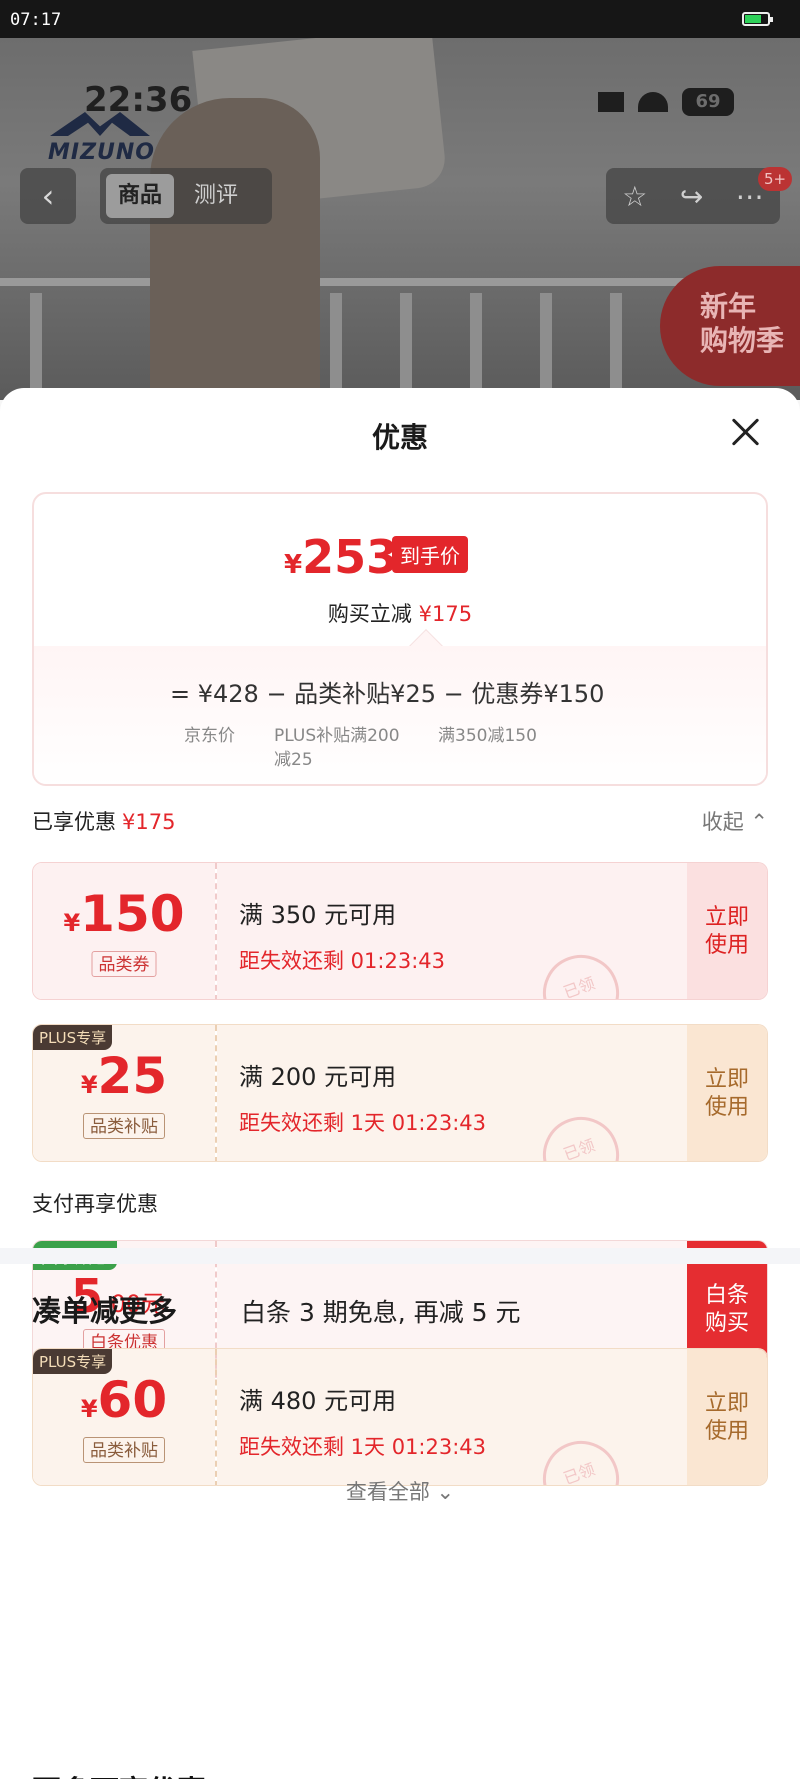 The width and height of the screenshot is (800, 1779). Describe the element at coordinates (132, 1076) in the screenshot. I see `coupon-amount-value: 25` at that location.